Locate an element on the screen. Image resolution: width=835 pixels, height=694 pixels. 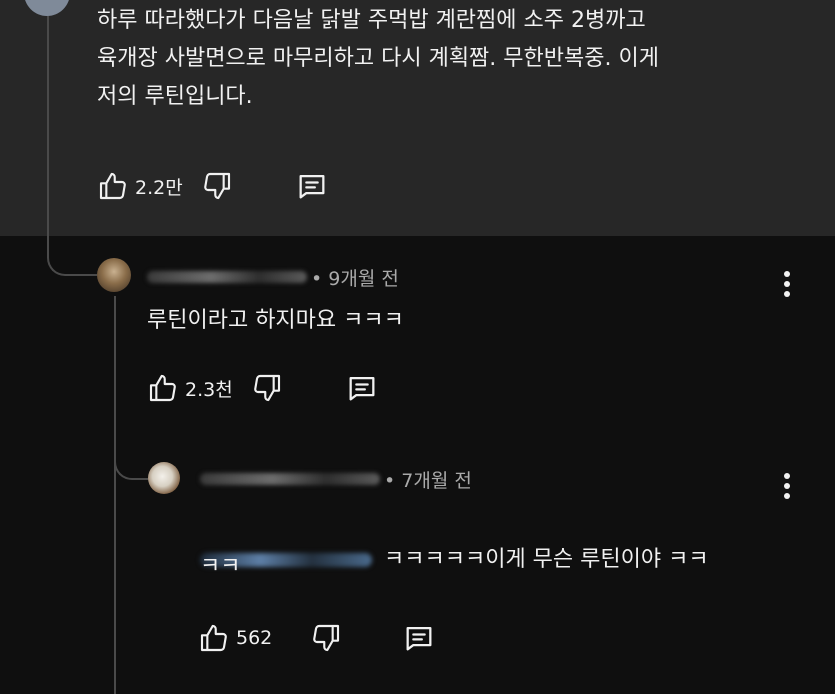
like-count: 562 is located at coordinates (254, 638).